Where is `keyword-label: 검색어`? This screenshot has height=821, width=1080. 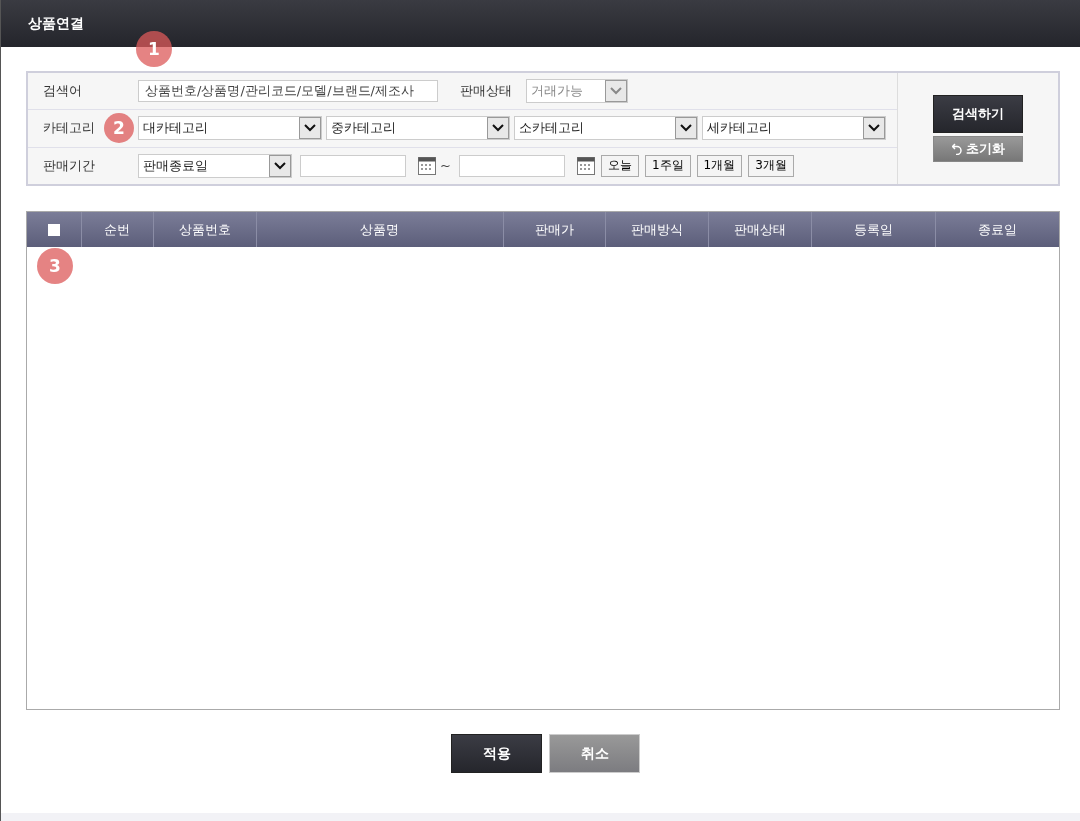 keyword-label: 검색어 is located at coordinates (63, 91).